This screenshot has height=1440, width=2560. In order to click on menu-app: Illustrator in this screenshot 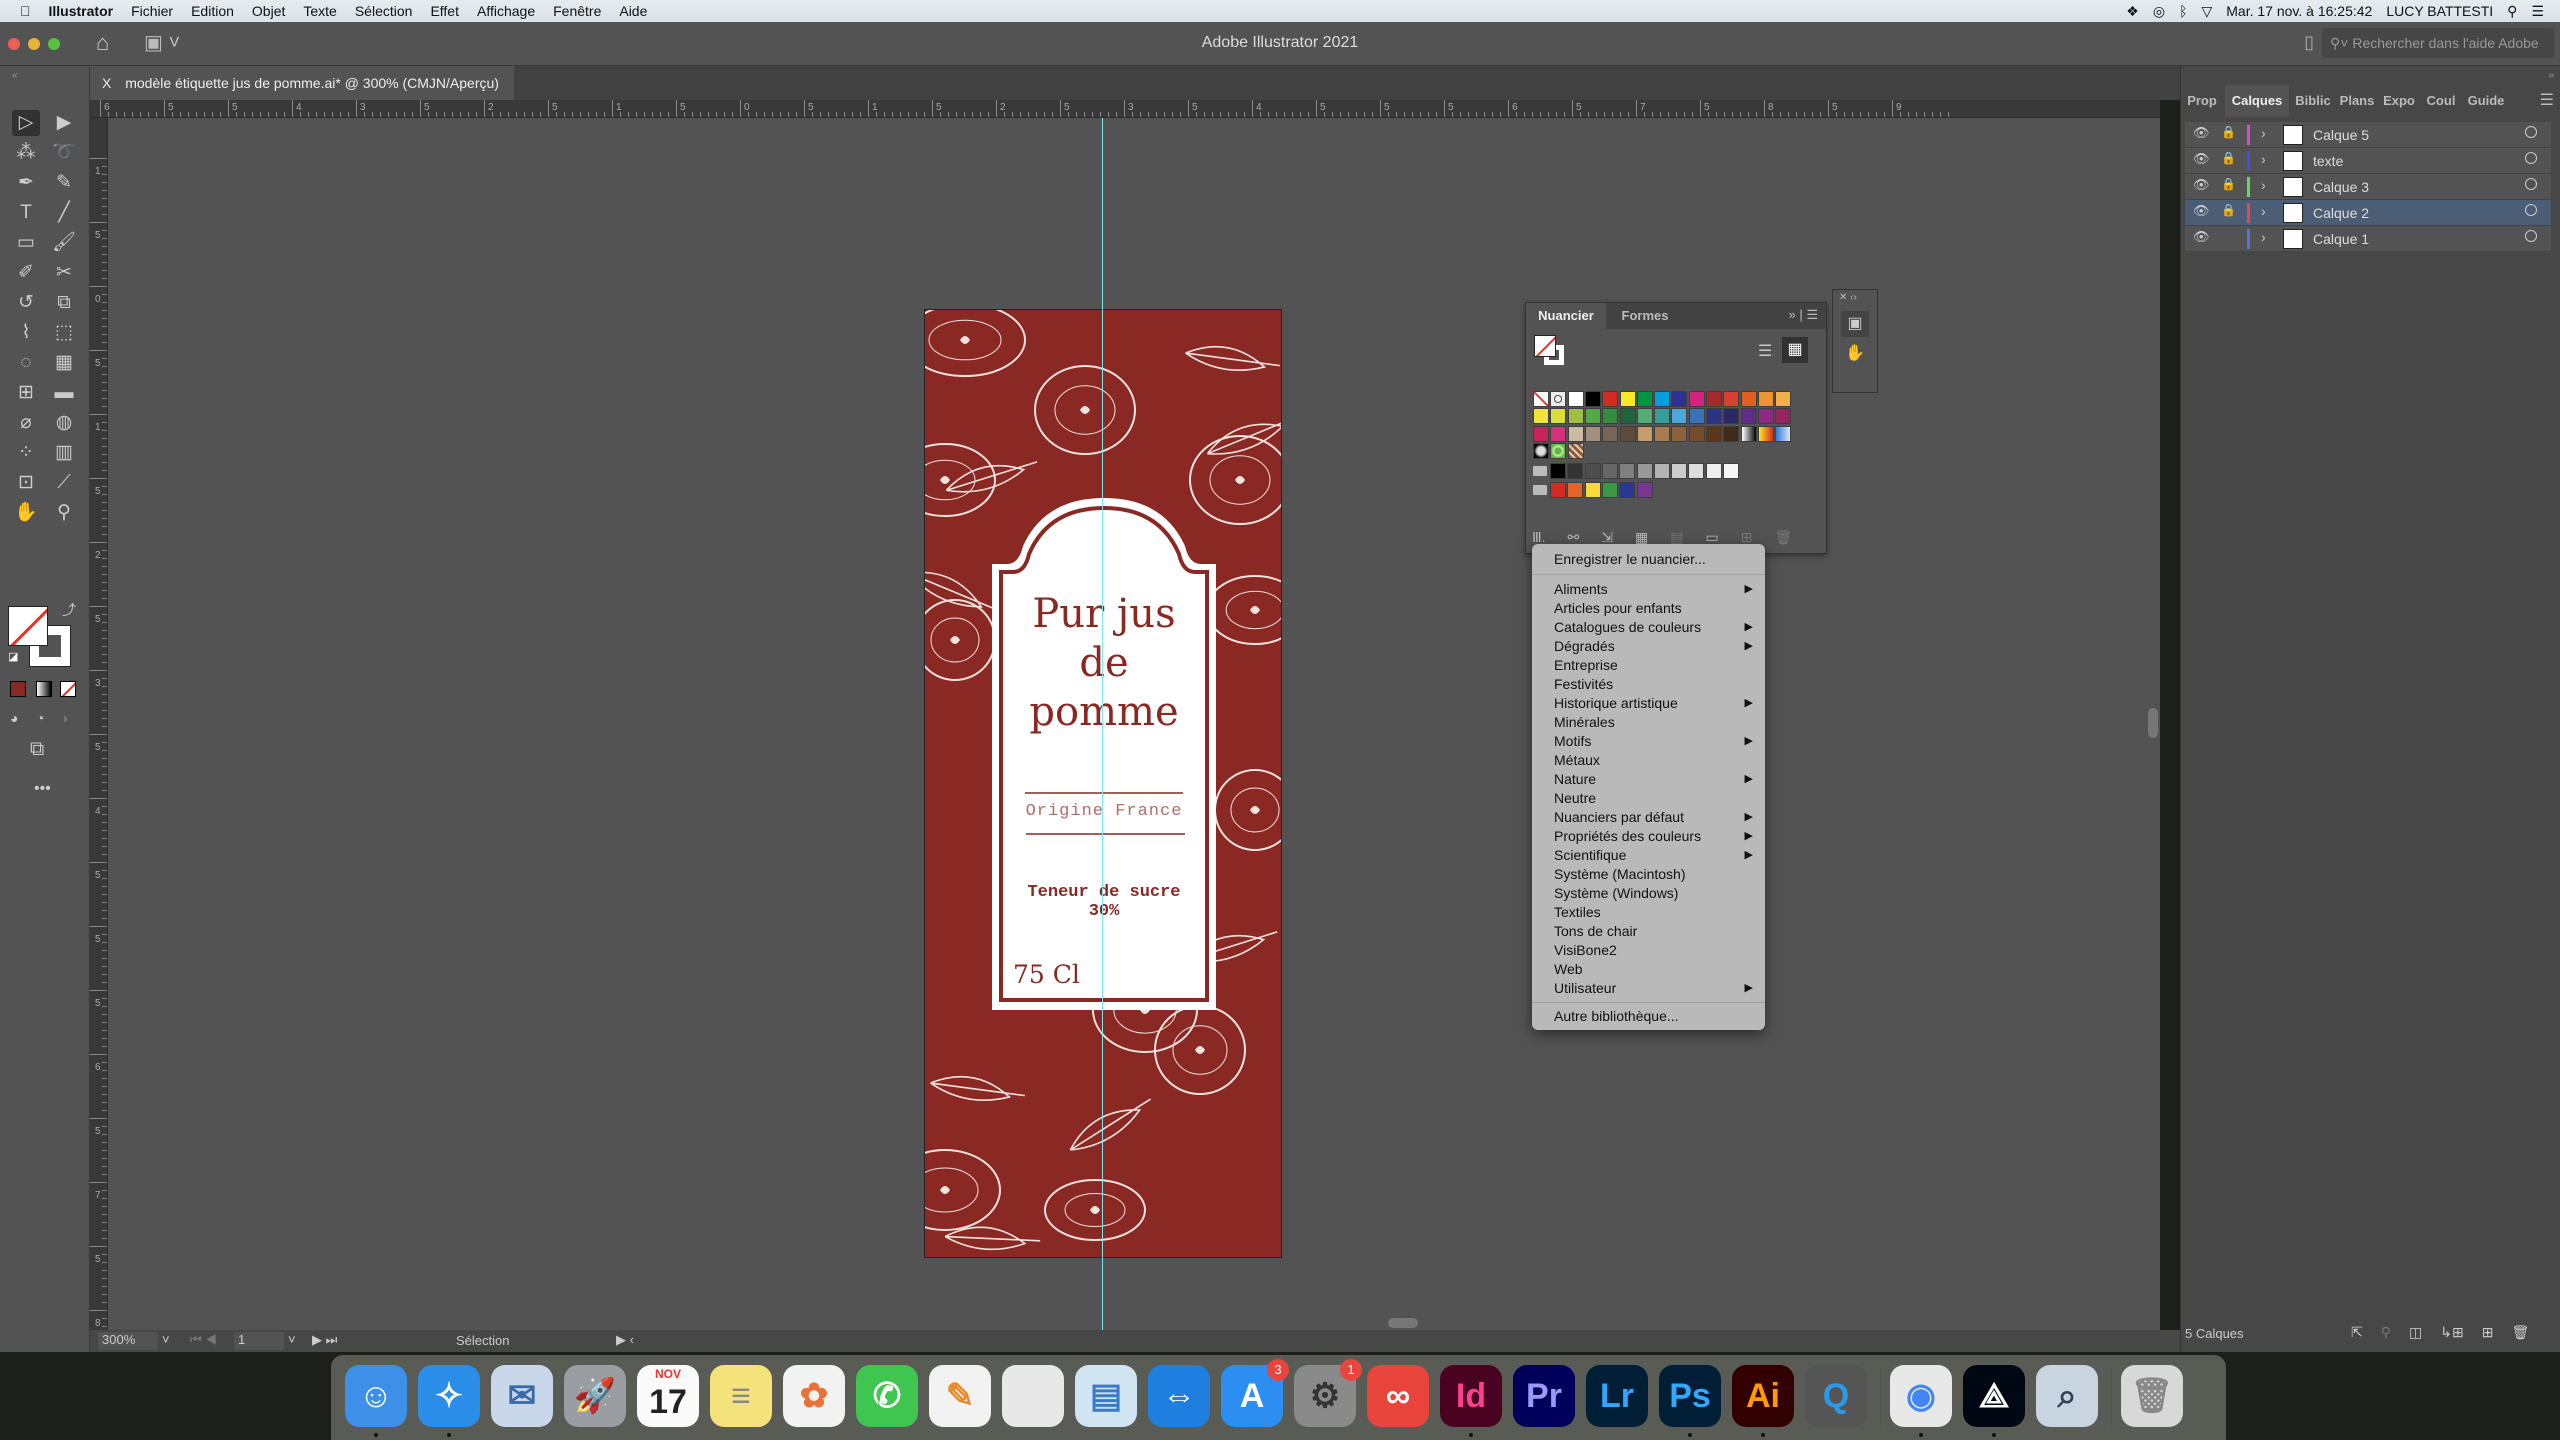, I will do `click(81, 11)`.